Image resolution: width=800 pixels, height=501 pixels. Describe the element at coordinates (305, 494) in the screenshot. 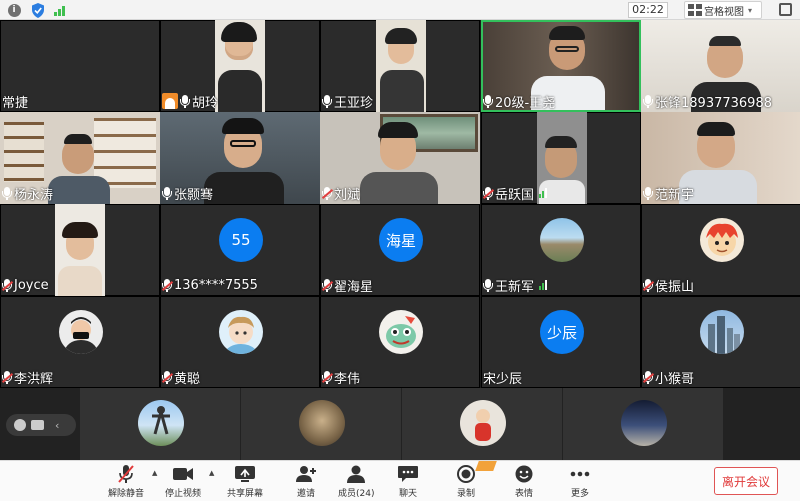

I see `invite-label: 邀请` at that location.